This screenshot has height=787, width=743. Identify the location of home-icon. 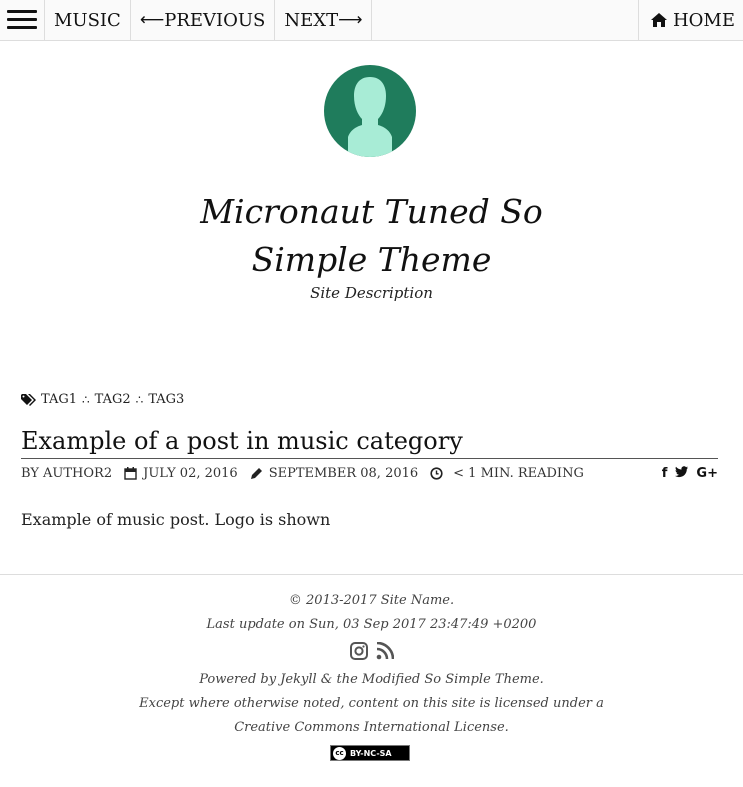
(658, 20).